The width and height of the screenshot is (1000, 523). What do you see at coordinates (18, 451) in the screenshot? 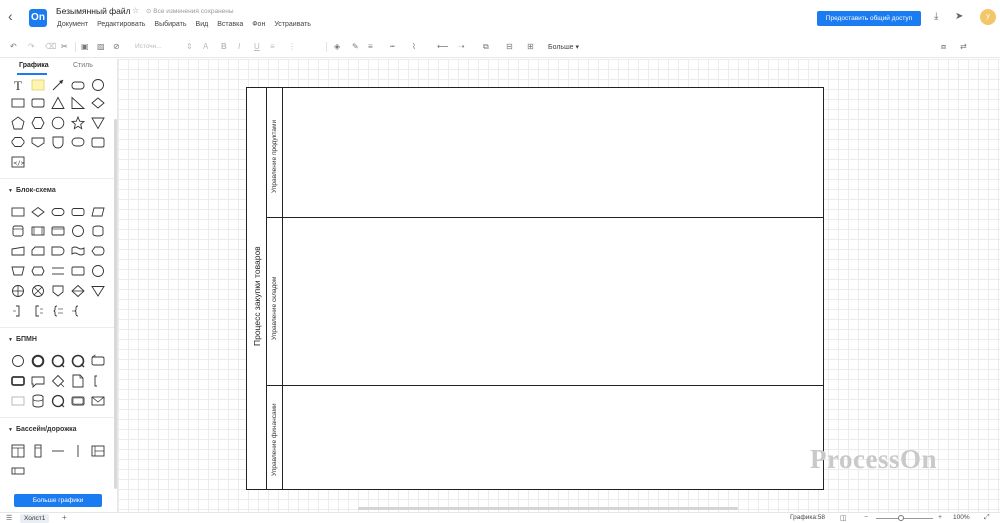
I see `vertical-pool-icon` at bounding box center [18, 451].